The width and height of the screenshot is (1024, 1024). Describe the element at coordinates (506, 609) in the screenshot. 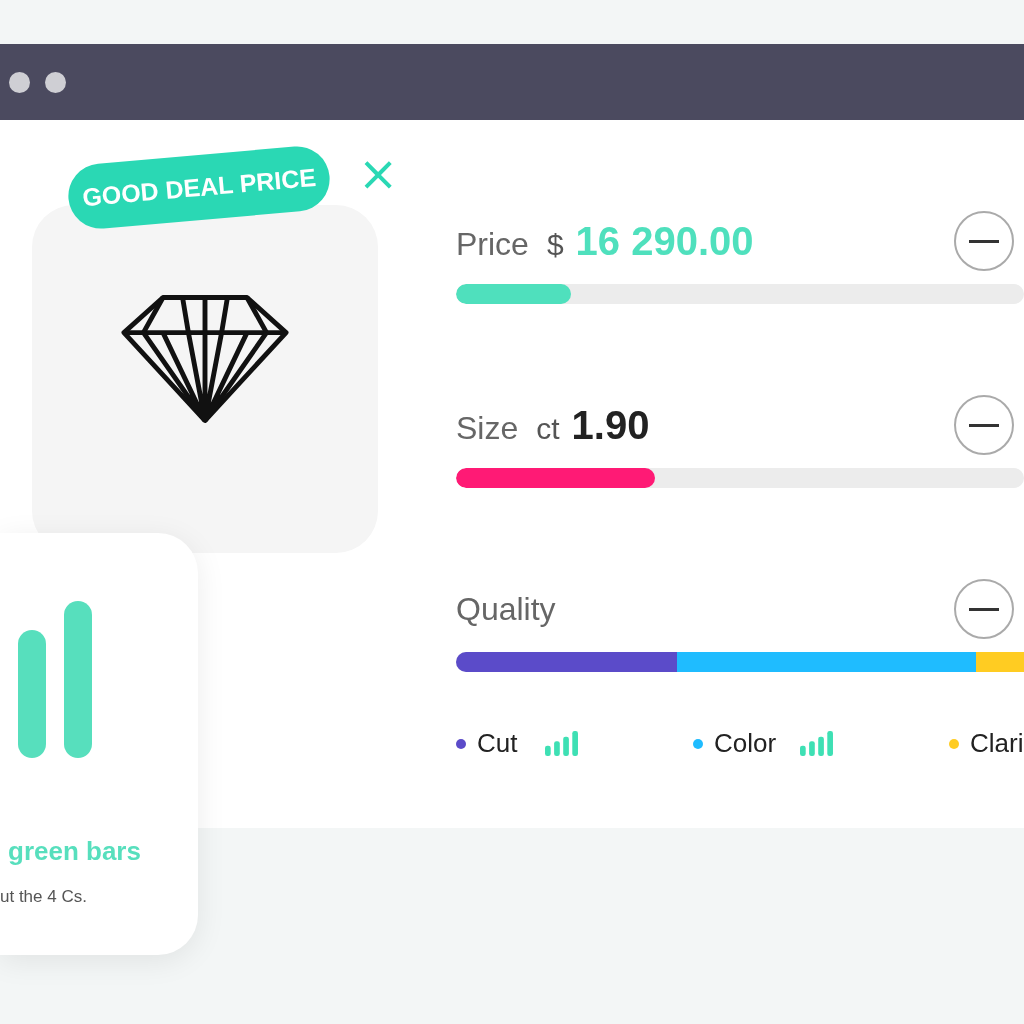

I see `filter-label: Quality` at that location.